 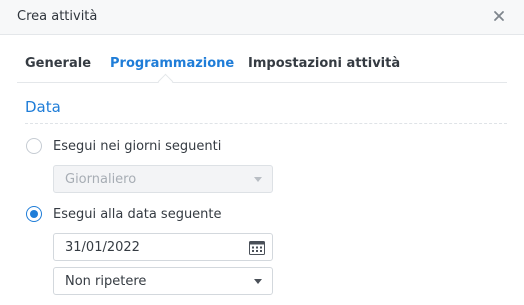 What do you see at coordinates (257, 247) in the screenshot?
I see `calendar-icon` at bounding box center [257, 247].